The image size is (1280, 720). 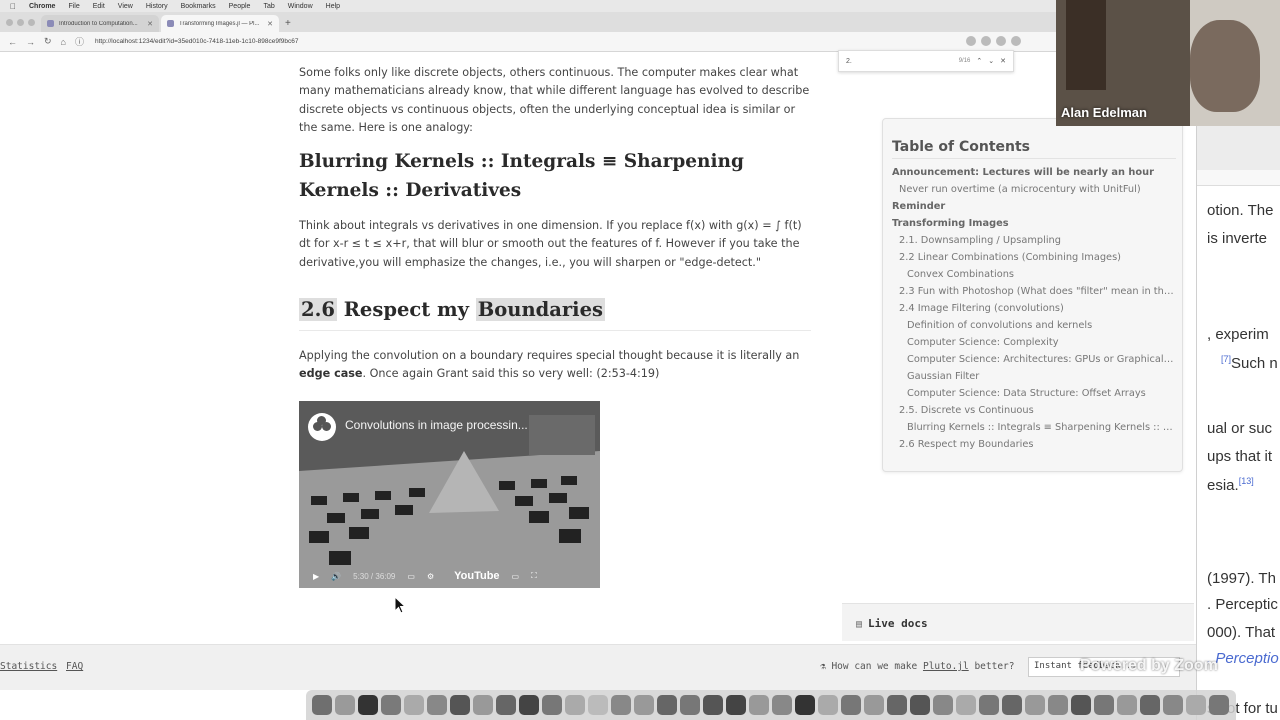 What do you see at coordinates (516, 576) in the screenshot?
I see `cast-icon: ▭` at bounding box center [516, 576].